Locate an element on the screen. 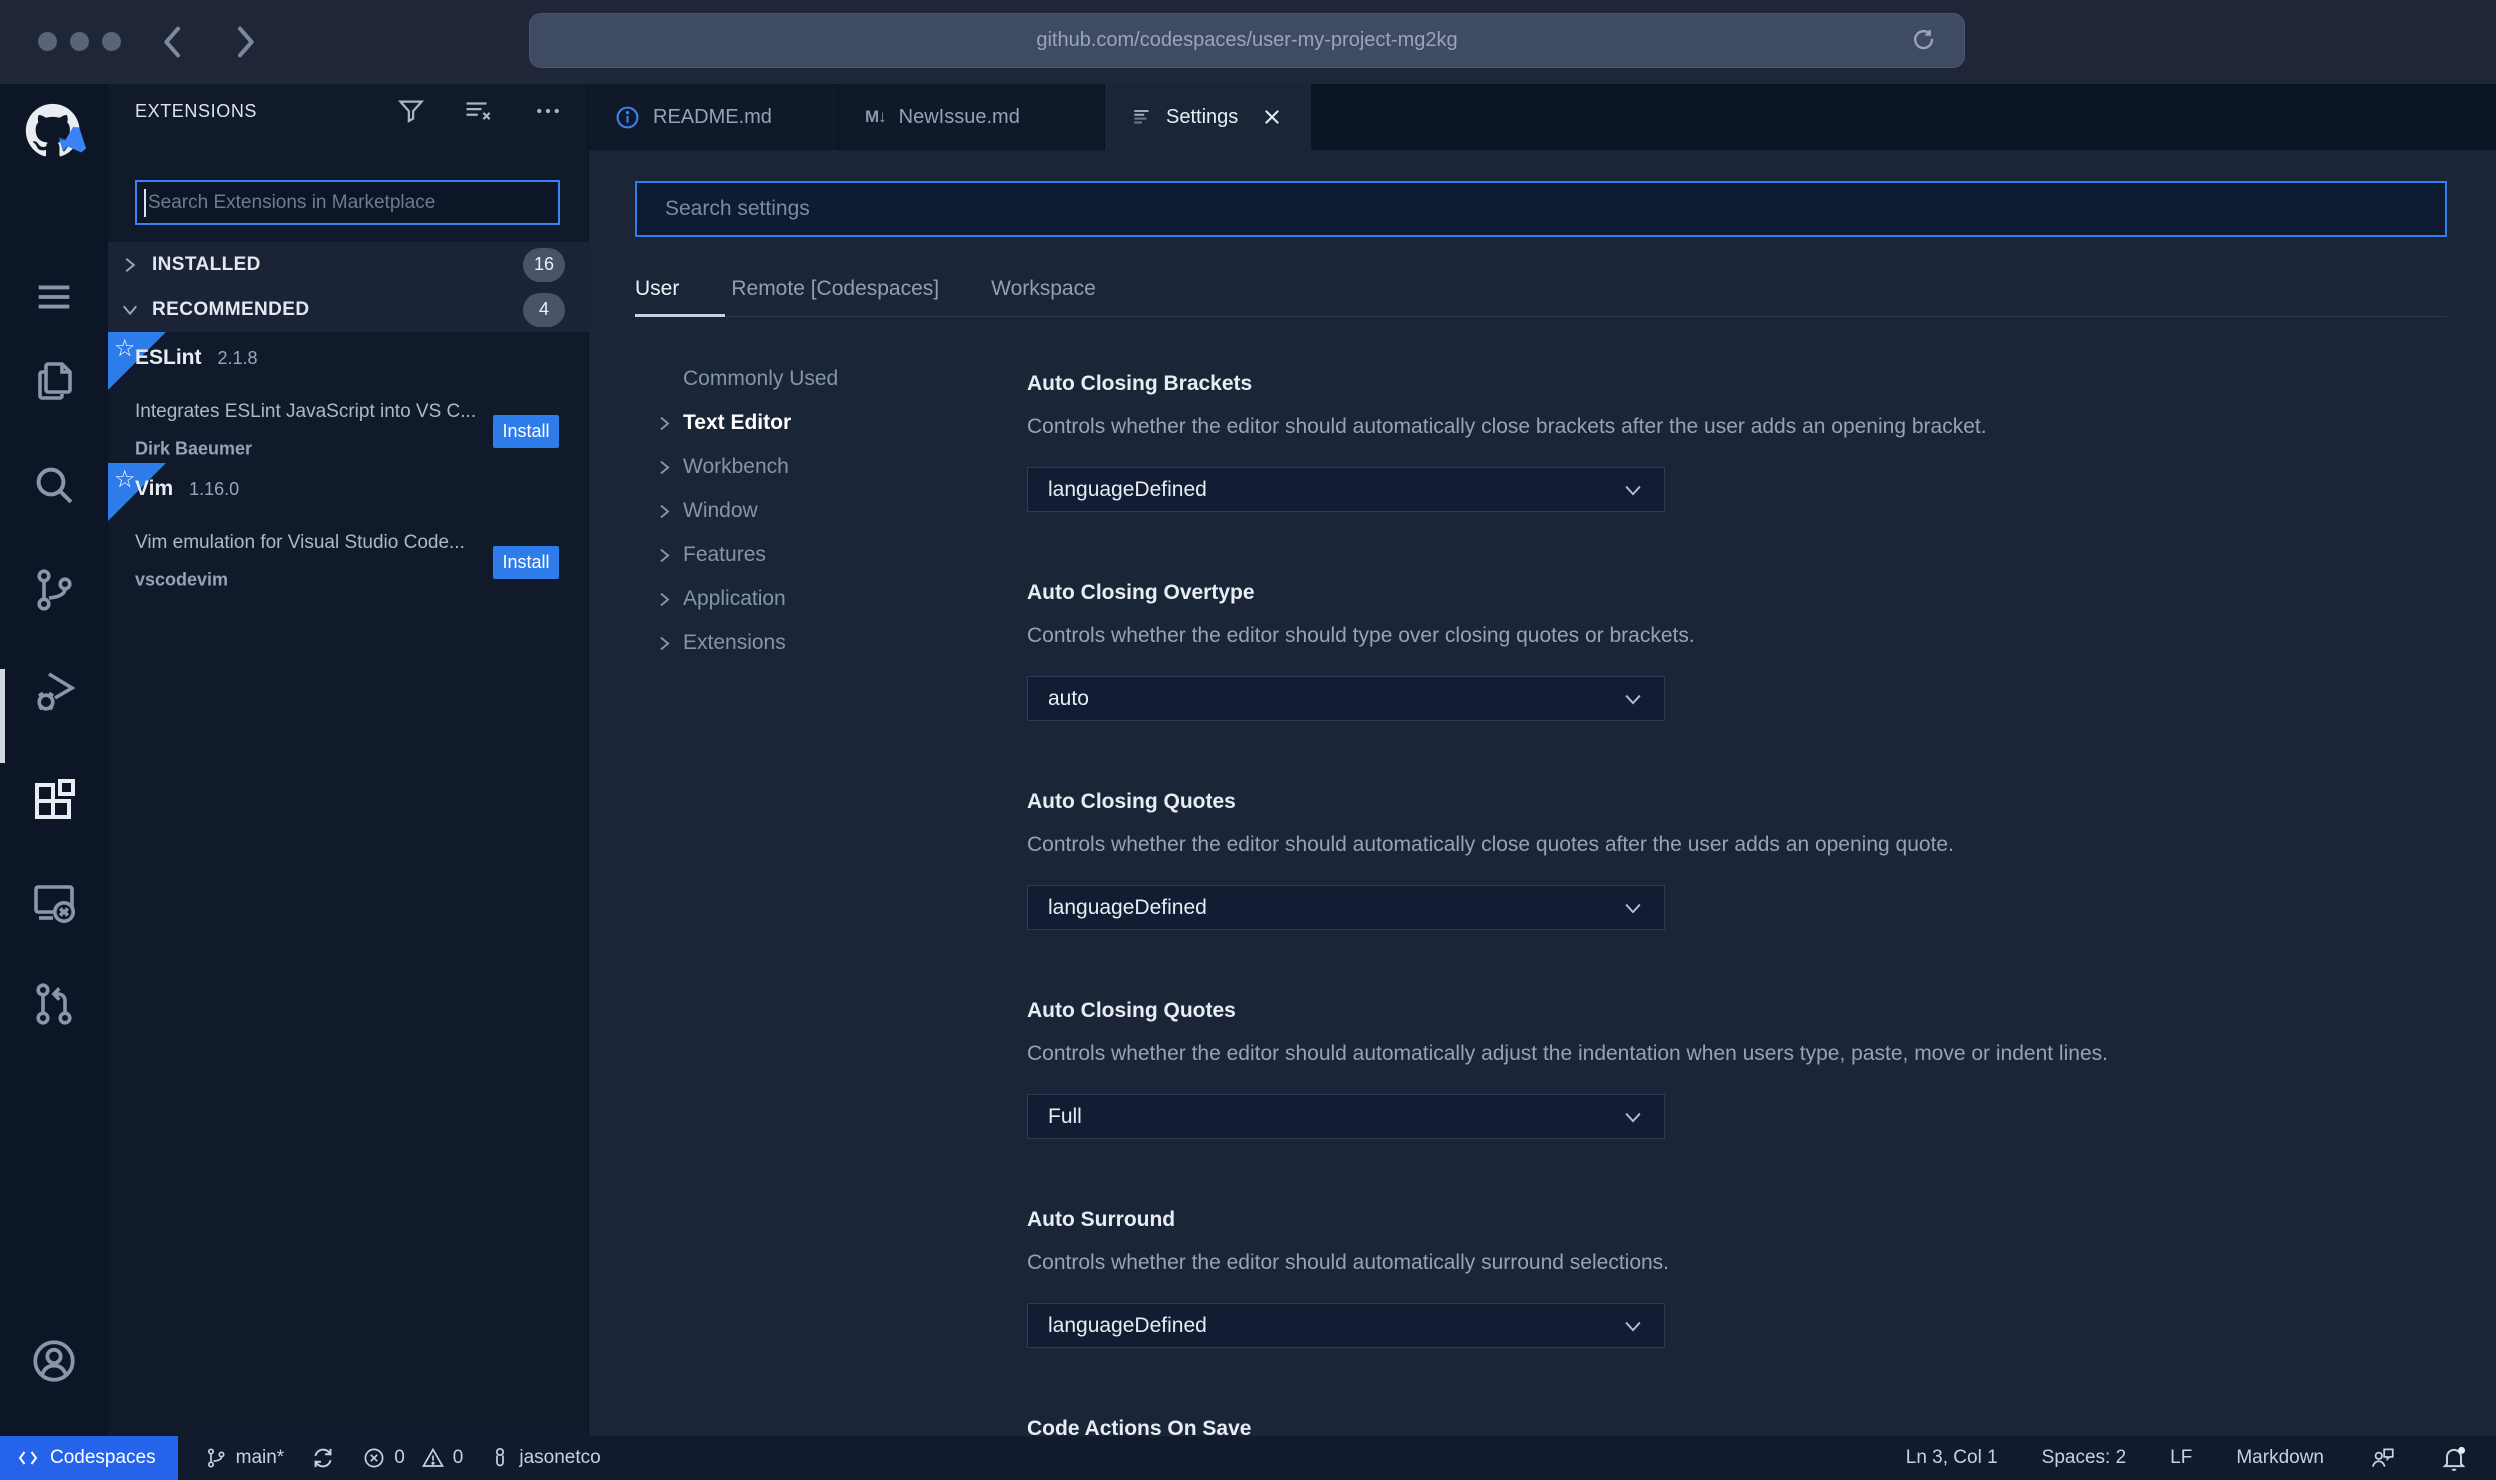 The height and width of the screenshot is (1480, 2496). close-icon is located at coordinates (1272, 117).